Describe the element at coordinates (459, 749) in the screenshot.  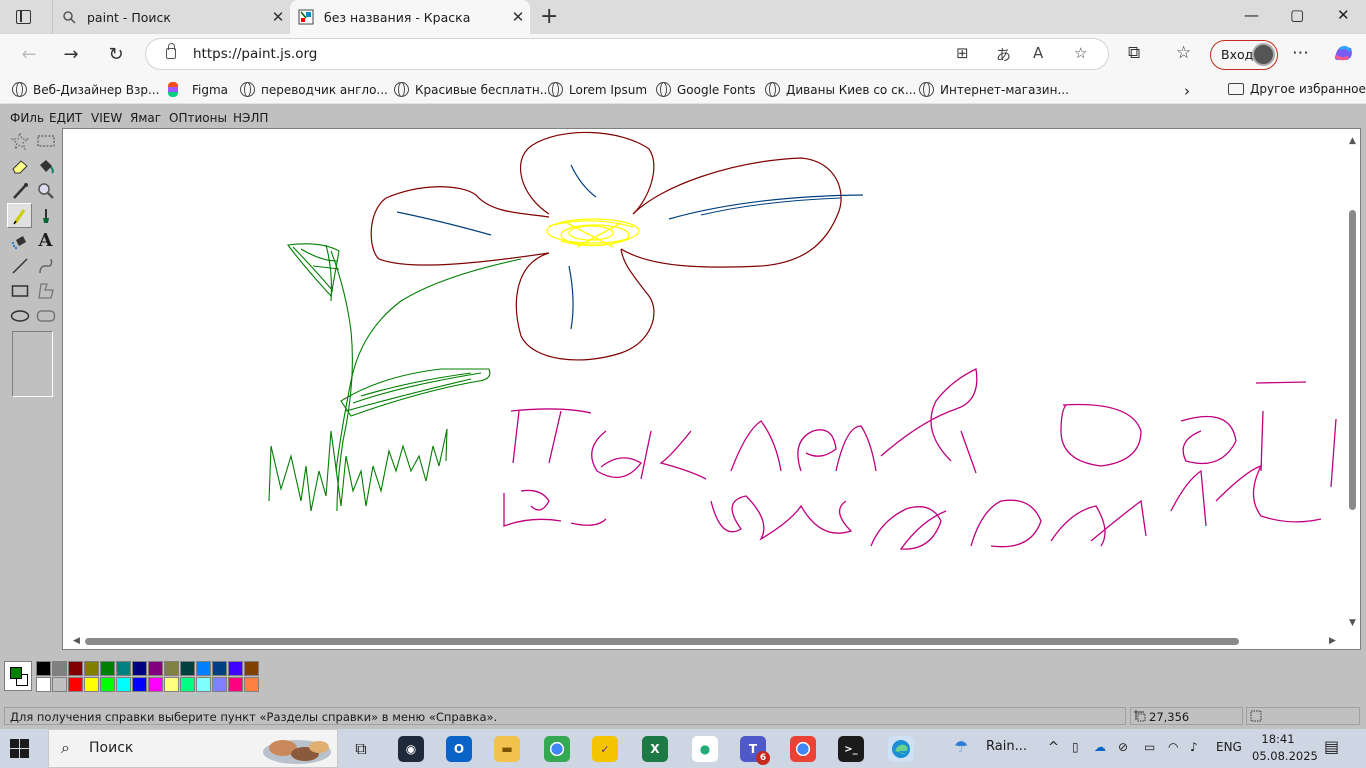
I see `outlook-icon: O` at that location.